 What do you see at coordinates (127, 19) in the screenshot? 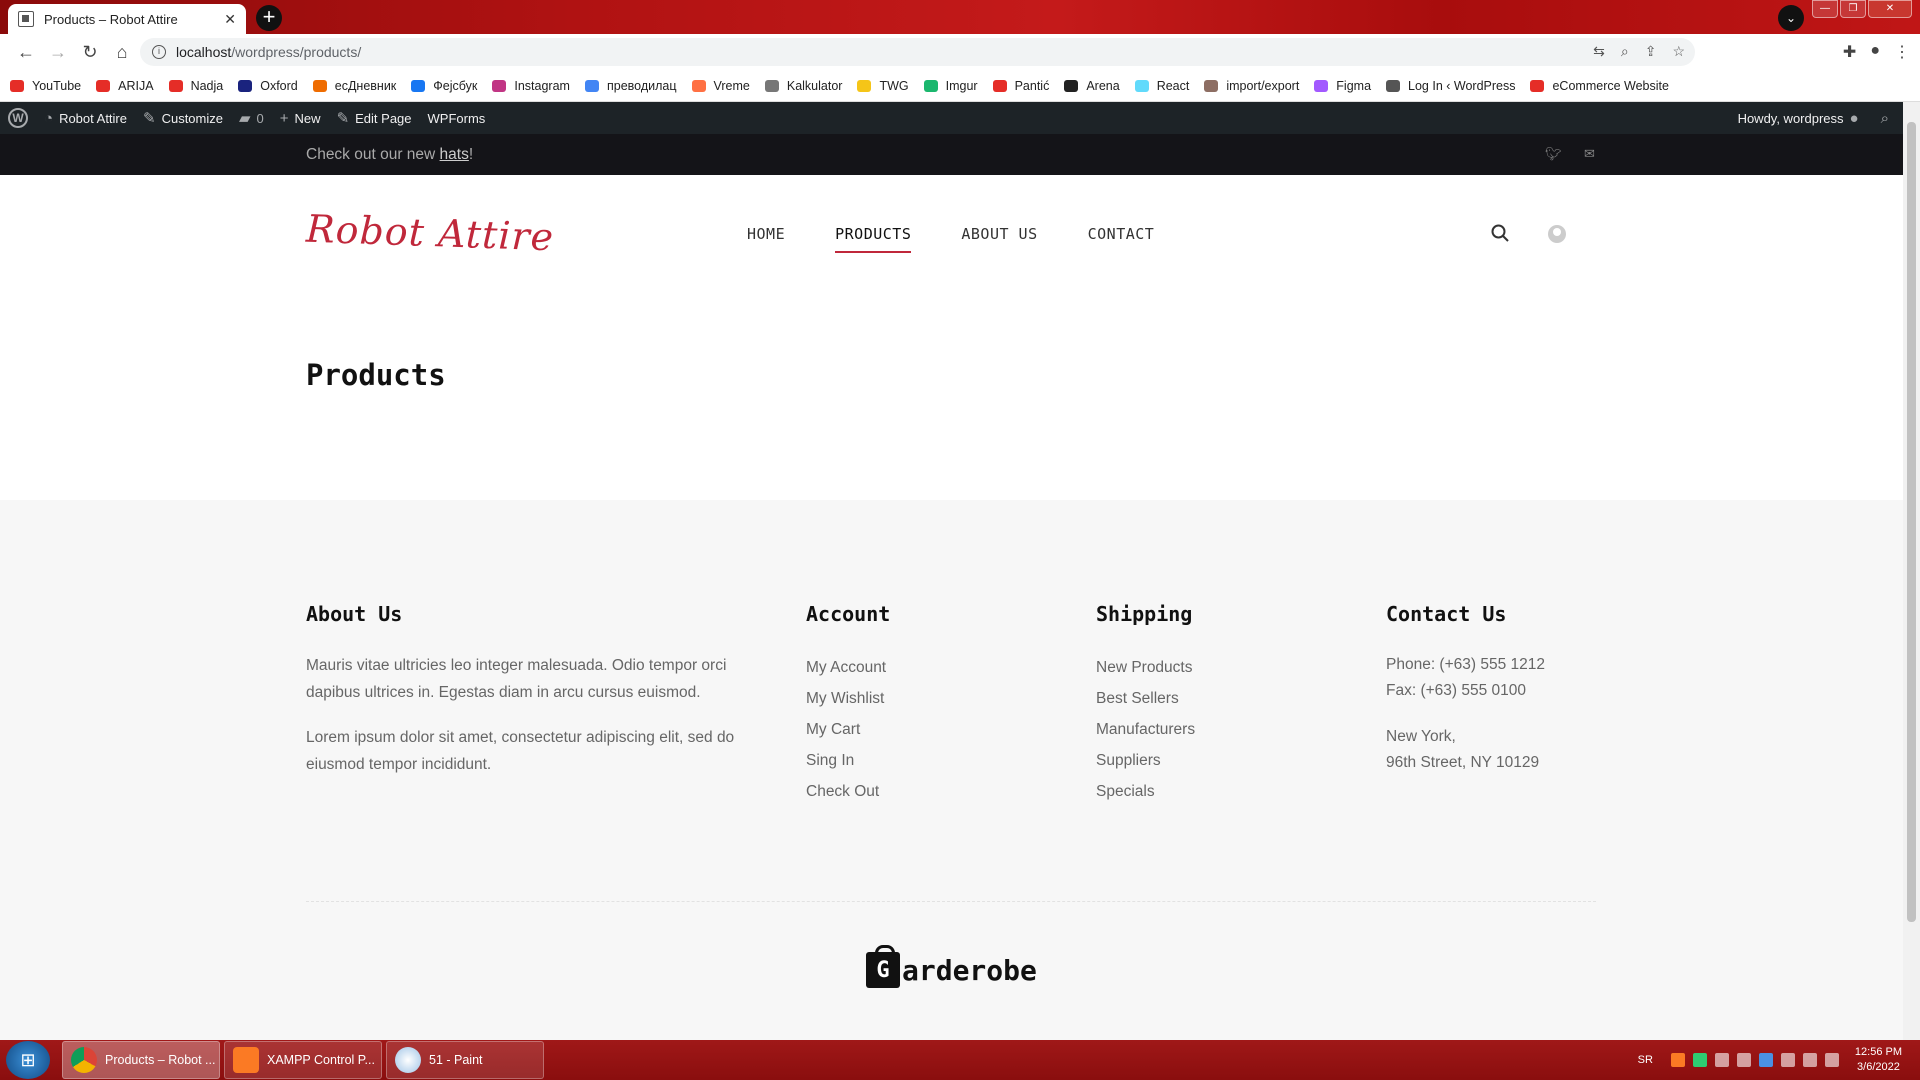
I see `browser-tab: Products – Robot Attire ✕` at bounding box center [127, 19].